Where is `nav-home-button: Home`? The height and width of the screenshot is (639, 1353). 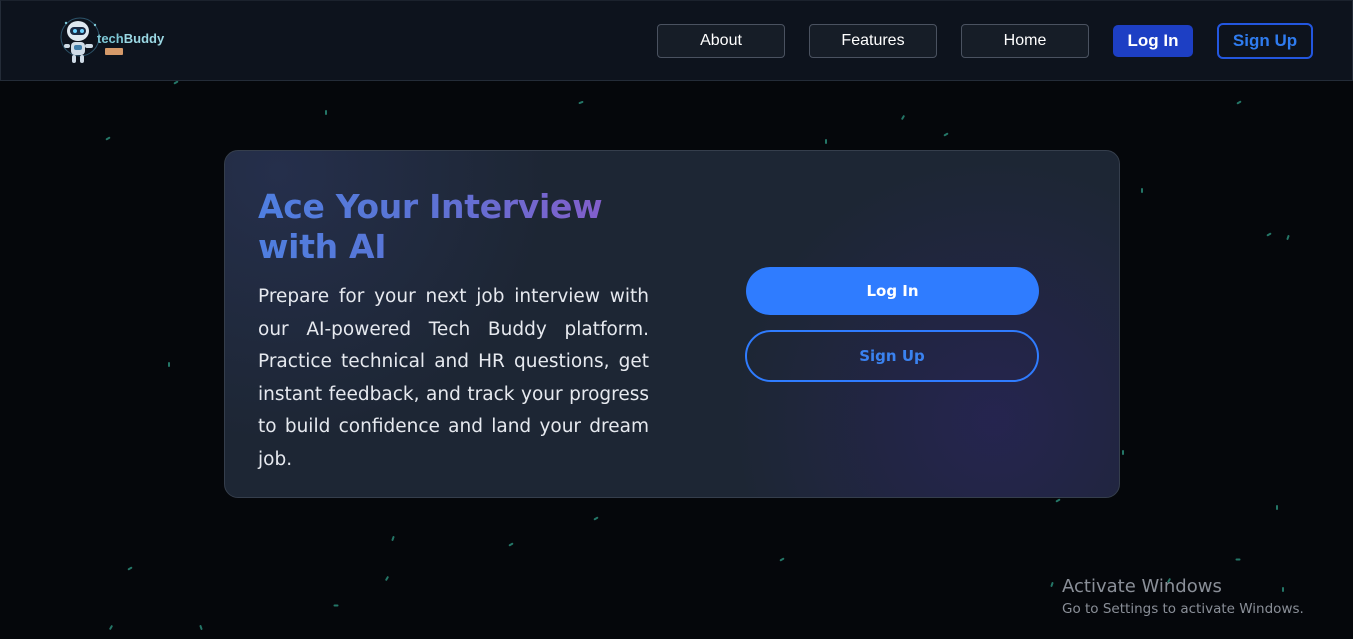 nav-home-button: Home is located at coordinates (1025, 41).